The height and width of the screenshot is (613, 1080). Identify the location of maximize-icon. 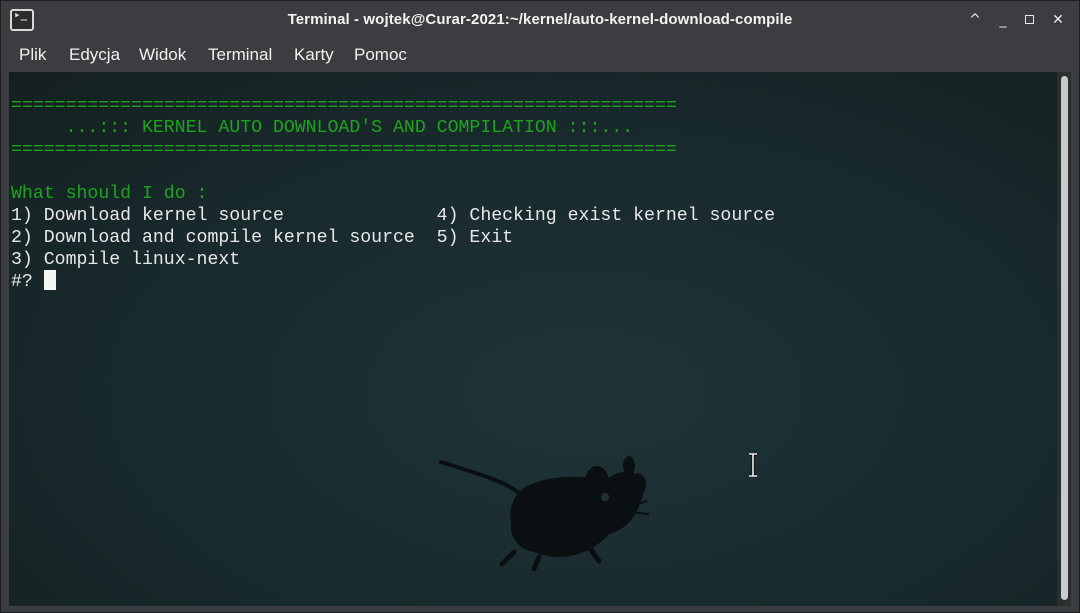
(1029, 19).